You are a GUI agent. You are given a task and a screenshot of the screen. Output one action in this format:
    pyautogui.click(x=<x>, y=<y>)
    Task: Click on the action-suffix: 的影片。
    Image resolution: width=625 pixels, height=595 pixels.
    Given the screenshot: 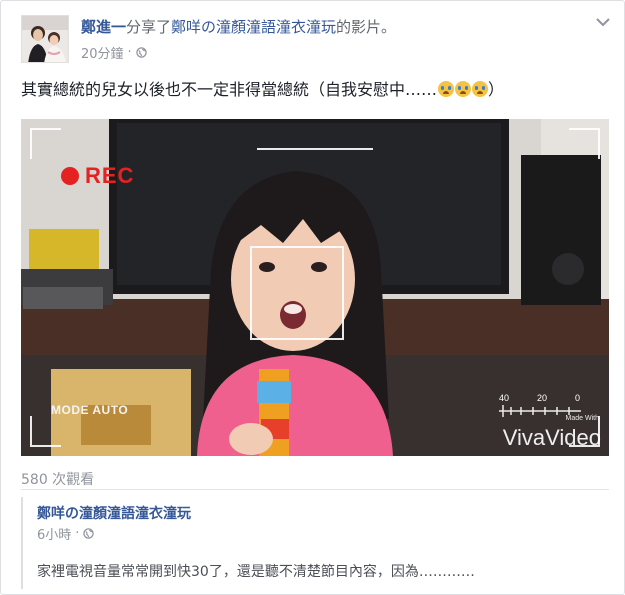 What is the action you would take?
    pyautogui.click(x=366, y=27)
    